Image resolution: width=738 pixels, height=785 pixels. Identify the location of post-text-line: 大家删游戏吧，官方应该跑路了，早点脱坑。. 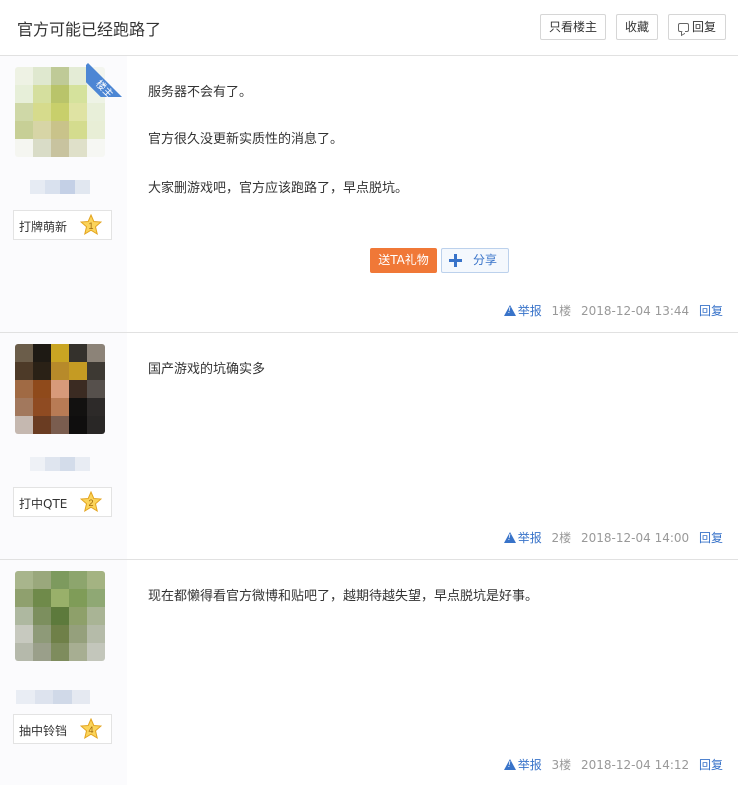
(278, 188).